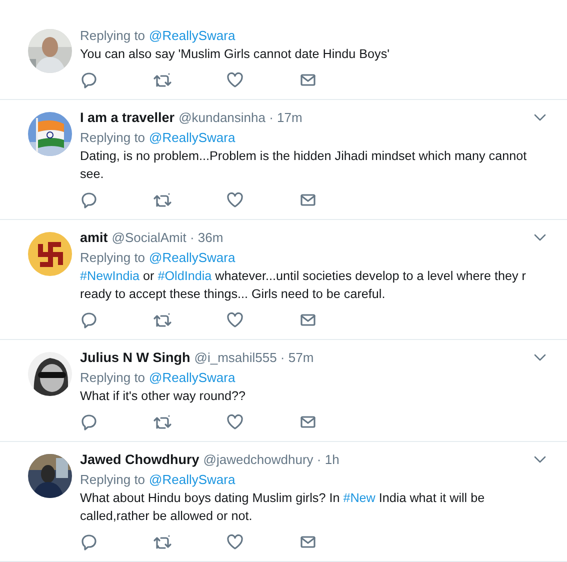 This screenshot has height=562, width=567. I want to click on hashtag-link: #New, so click(359, 498).